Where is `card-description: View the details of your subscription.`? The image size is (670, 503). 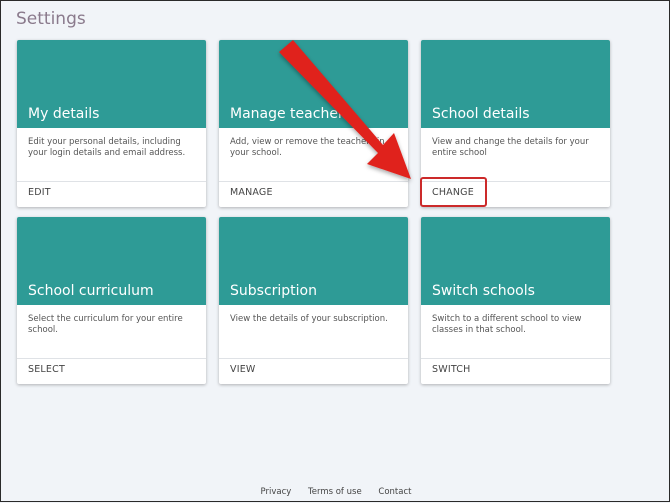 card-description: View the details of your subscription. is located at coordinates (309, 319).